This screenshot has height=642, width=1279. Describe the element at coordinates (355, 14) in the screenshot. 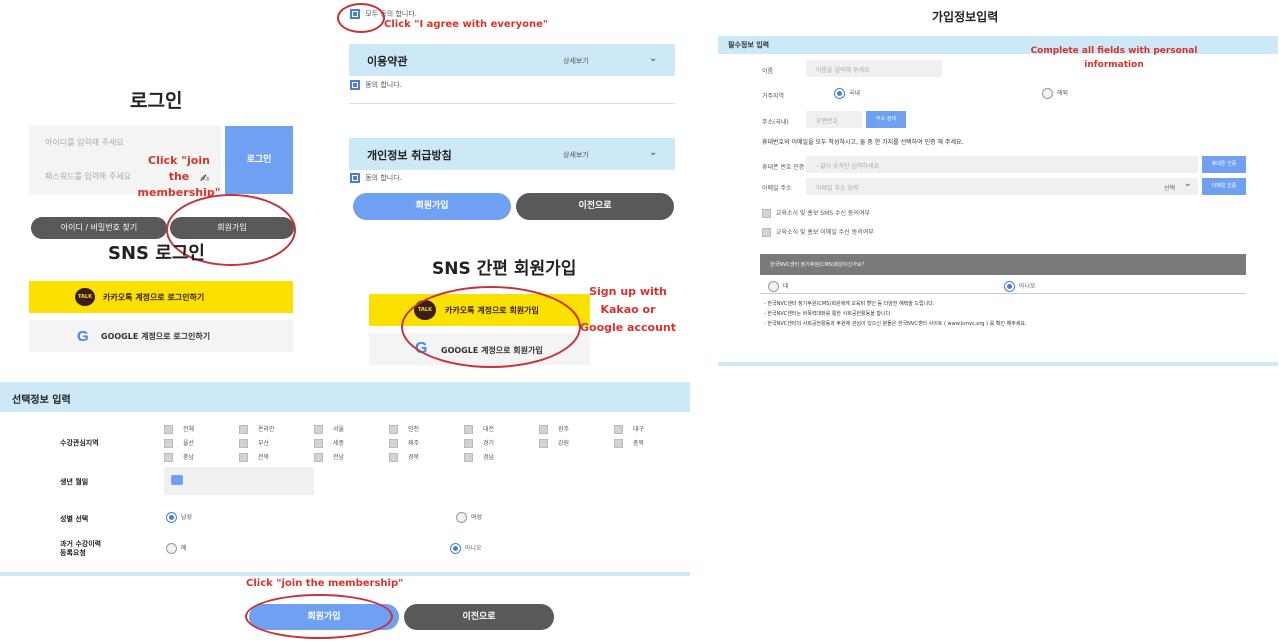

I see `agree-all-checkbox` at that location.